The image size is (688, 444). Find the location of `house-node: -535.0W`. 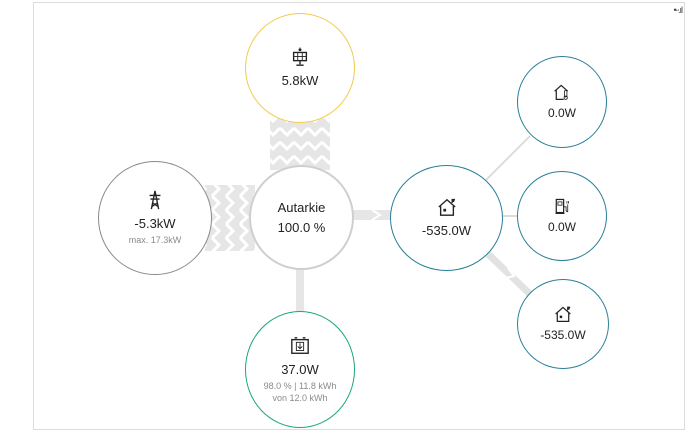

house-node: -535.0W is located at coordinates (446, 218).